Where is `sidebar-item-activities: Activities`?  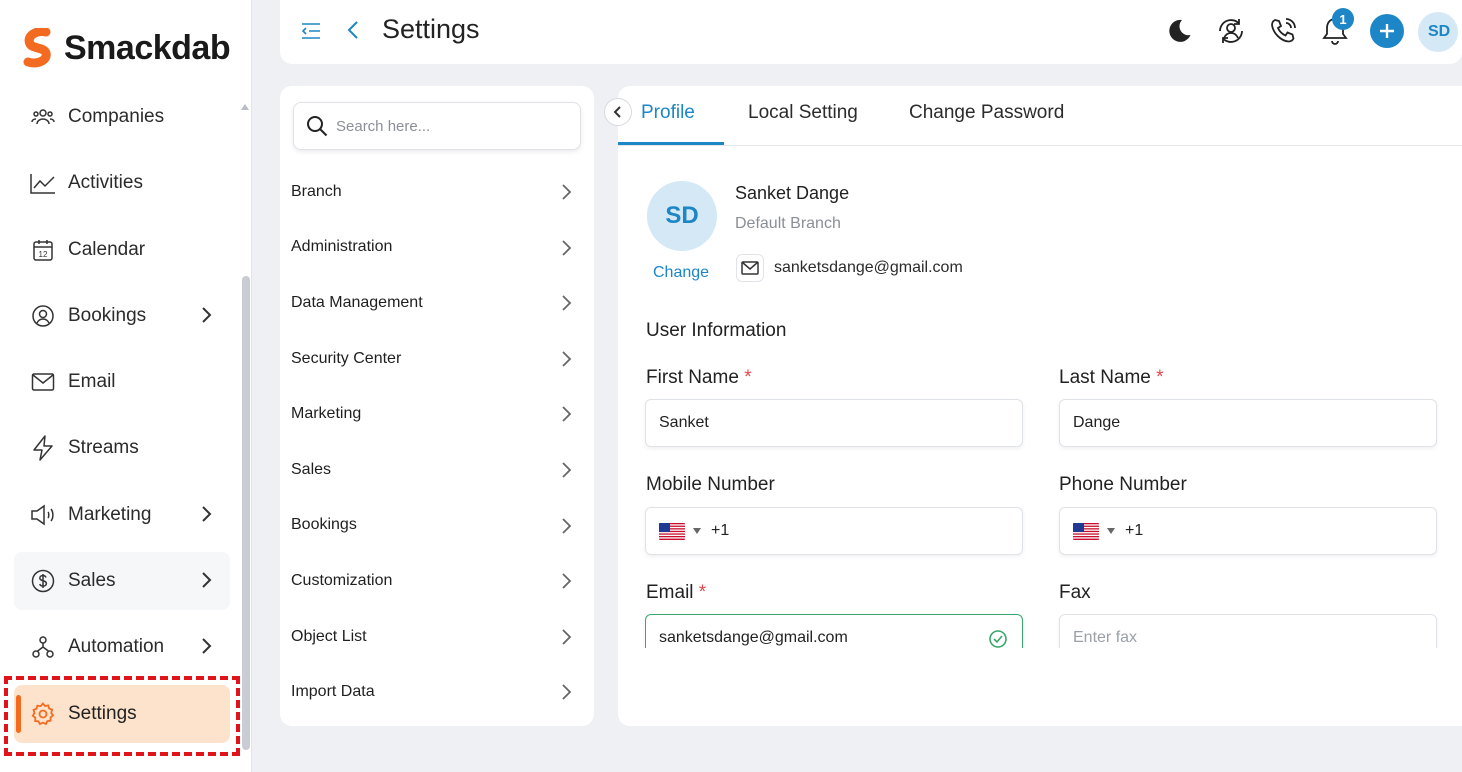
sidebar-item-activities: Activities is located at coordinates (122, 183).